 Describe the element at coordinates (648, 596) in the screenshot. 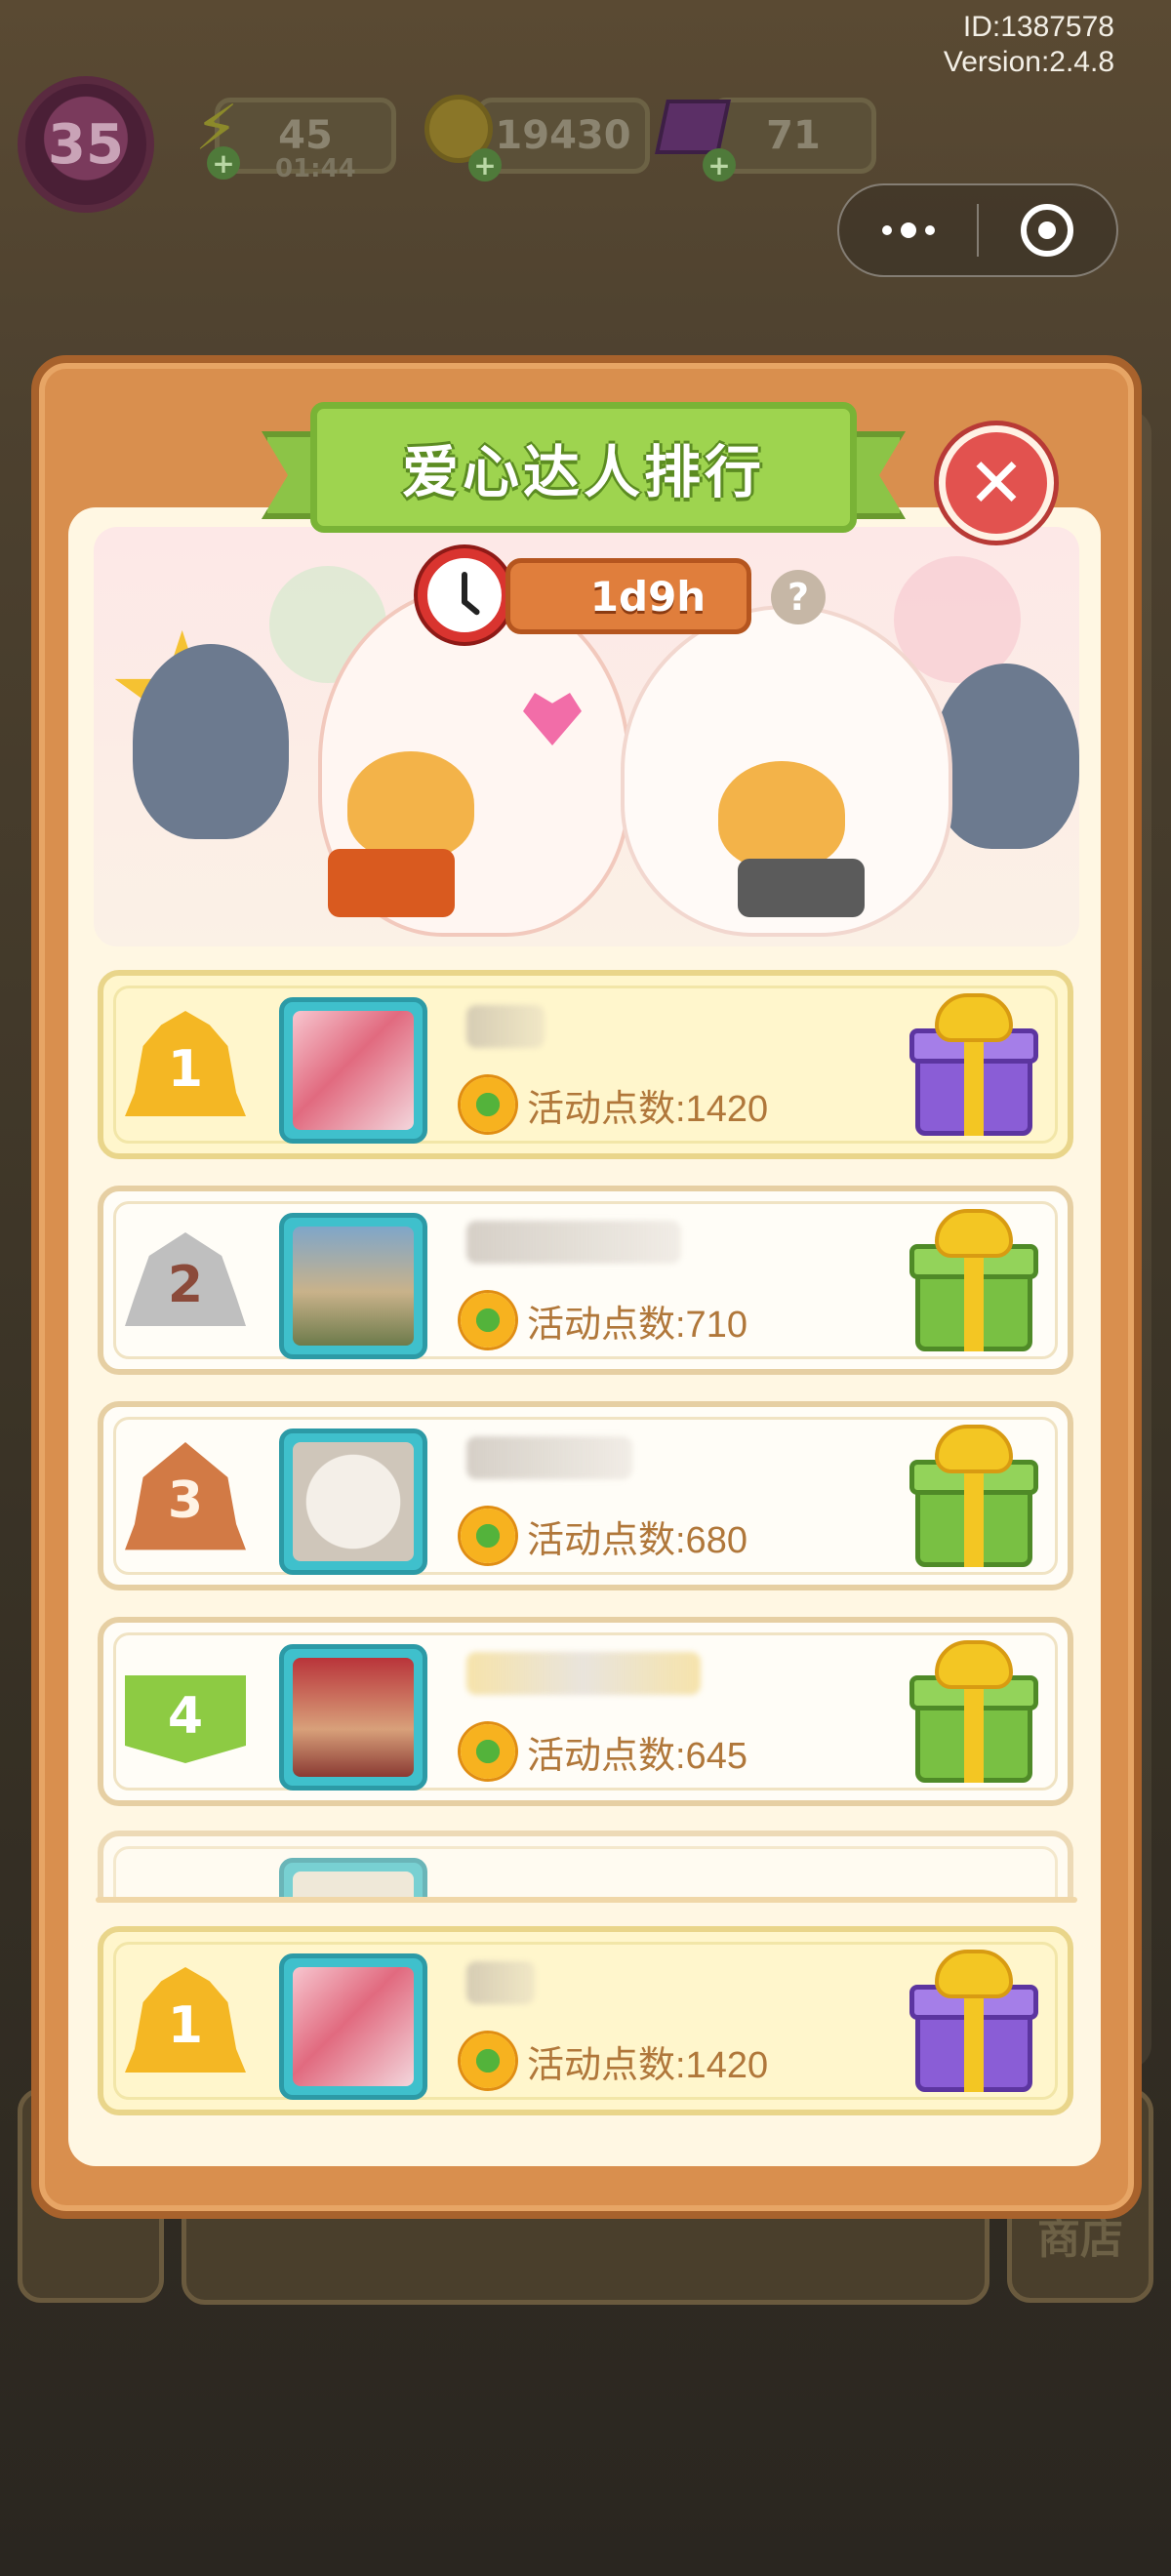

I see `countdown-text: 1d9h` at that location.